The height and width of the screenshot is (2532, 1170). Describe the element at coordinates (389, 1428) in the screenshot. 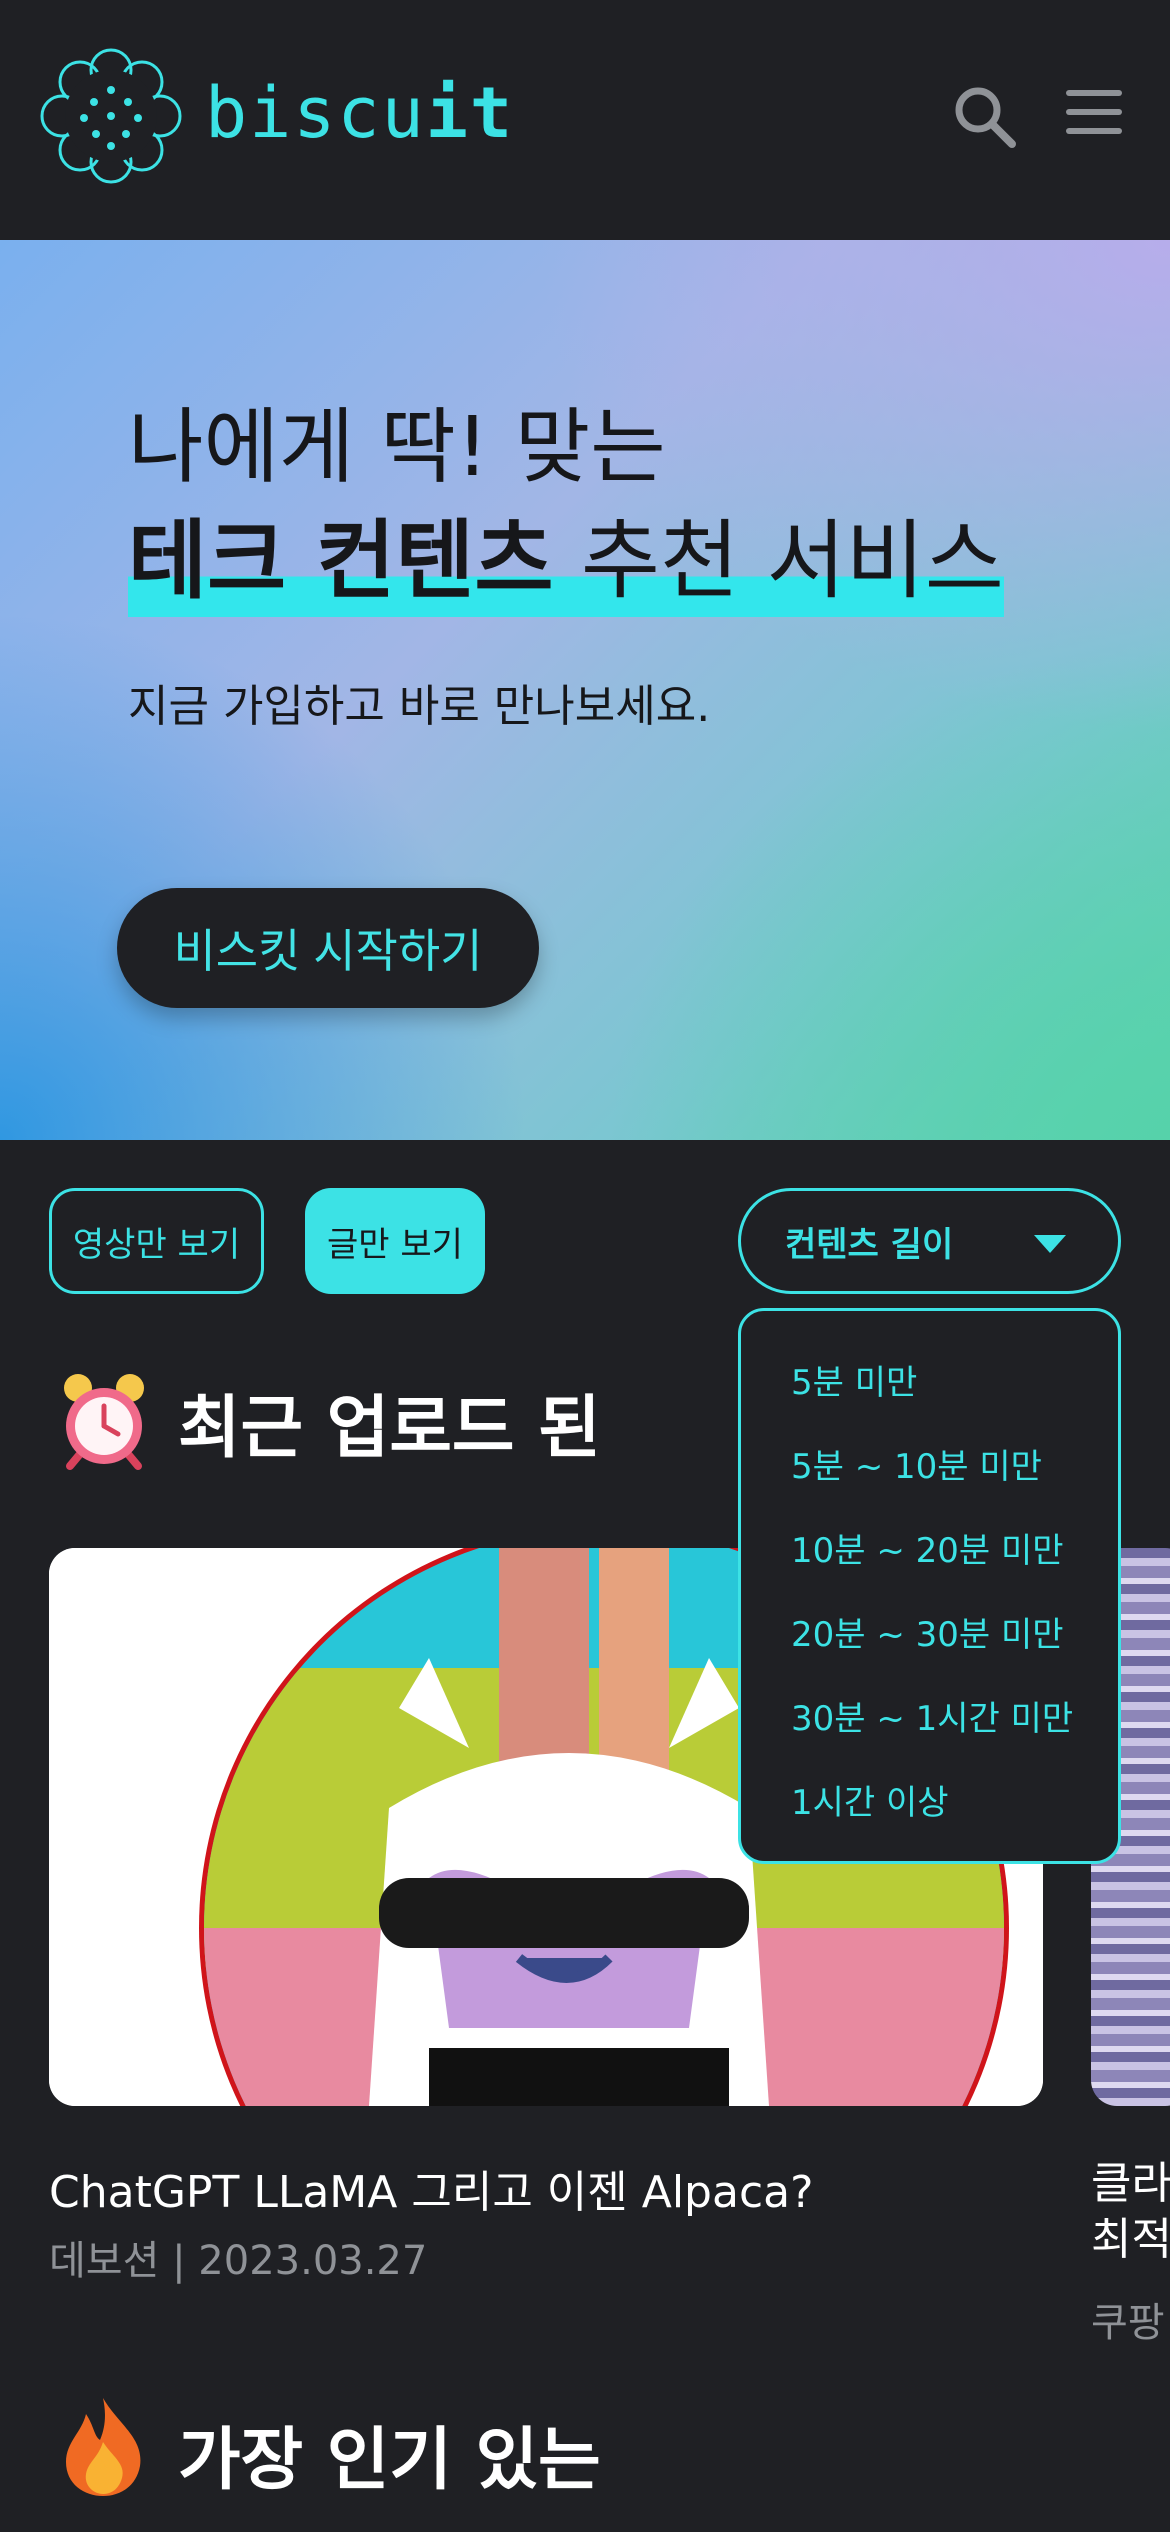

I see `recent-uploads-title: 최근 업로드 된` at that location.